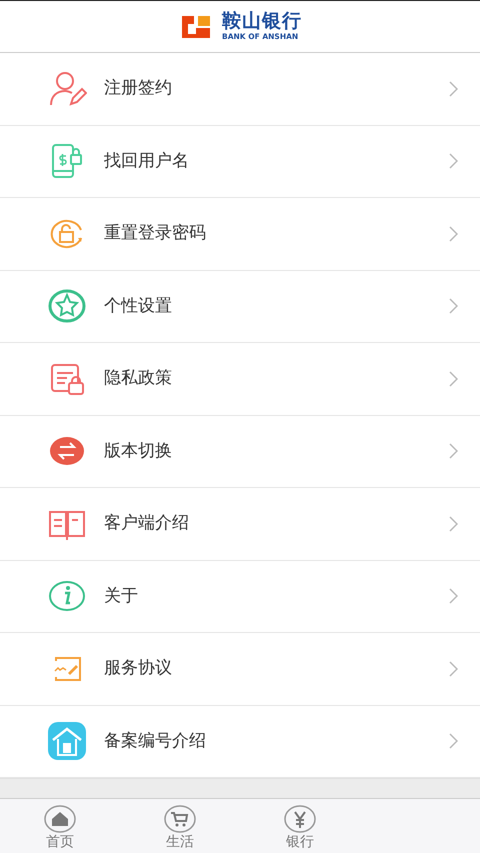  I want to click on tab-bar-item: 首页, so click(60, 826).